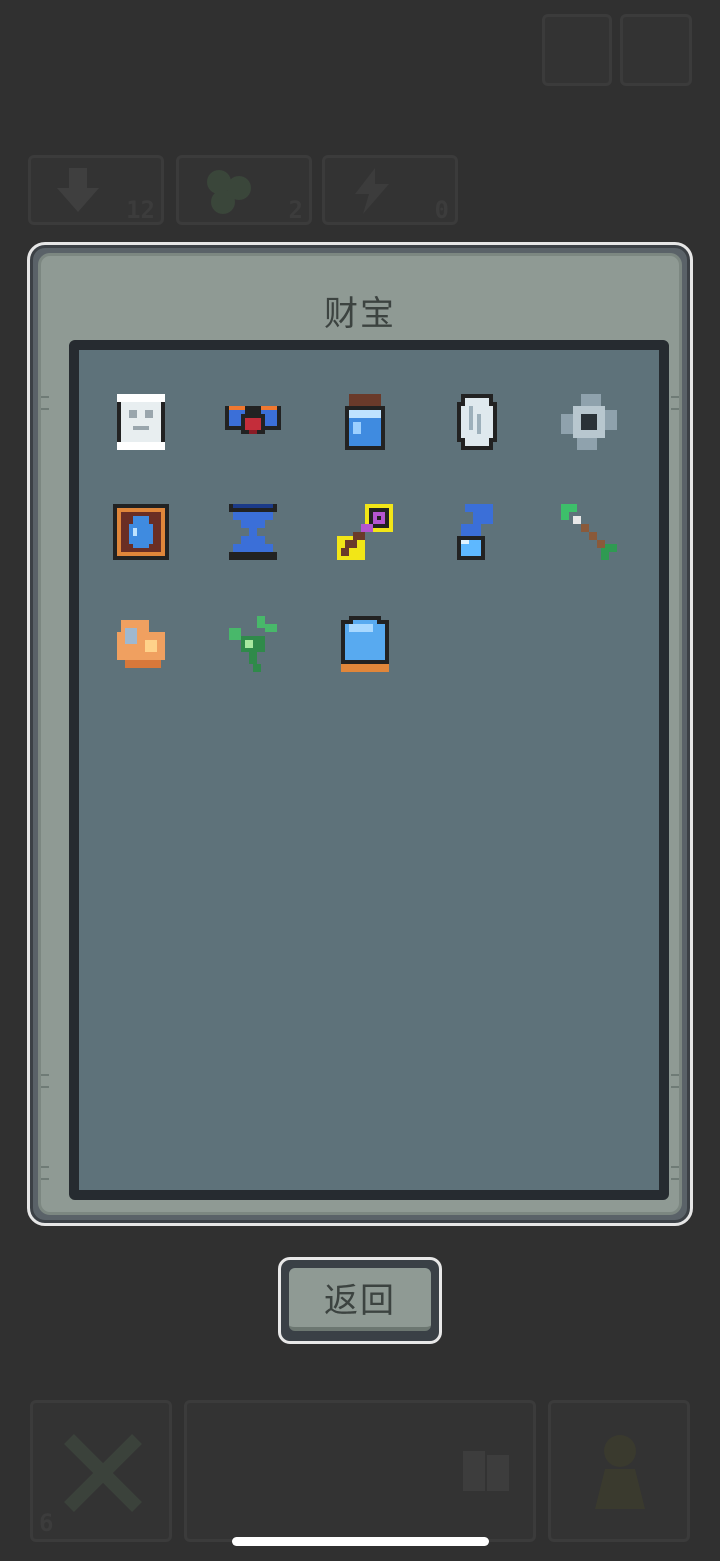 The height and width of the screenshot is (1561, 720). What do you see at coordinates (81, 193) in the screenshot?
I see `arrow-down-icon` at bounding box center [81, 193].